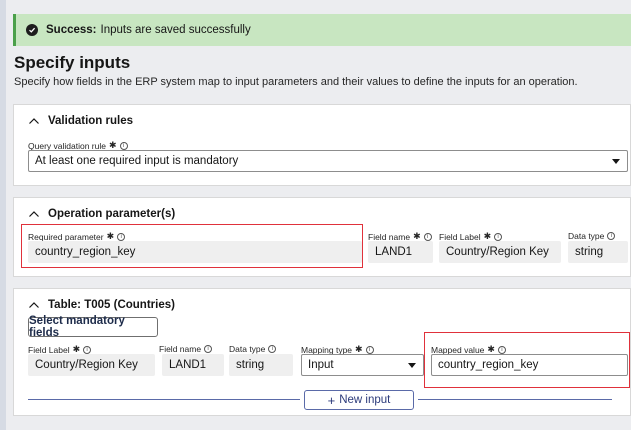 This screenshot has width=631, height=430. I want to click on field-name-value: LAND1, so click(394, 252).